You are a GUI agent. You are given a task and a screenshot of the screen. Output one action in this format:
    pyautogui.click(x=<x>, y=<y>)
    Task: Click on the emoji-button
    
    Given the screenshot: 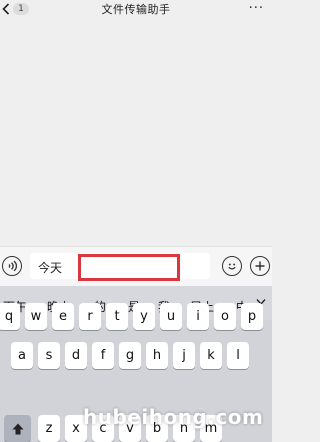 What is the action you would take?
    pyautogui.click(x=232, y=266)
    